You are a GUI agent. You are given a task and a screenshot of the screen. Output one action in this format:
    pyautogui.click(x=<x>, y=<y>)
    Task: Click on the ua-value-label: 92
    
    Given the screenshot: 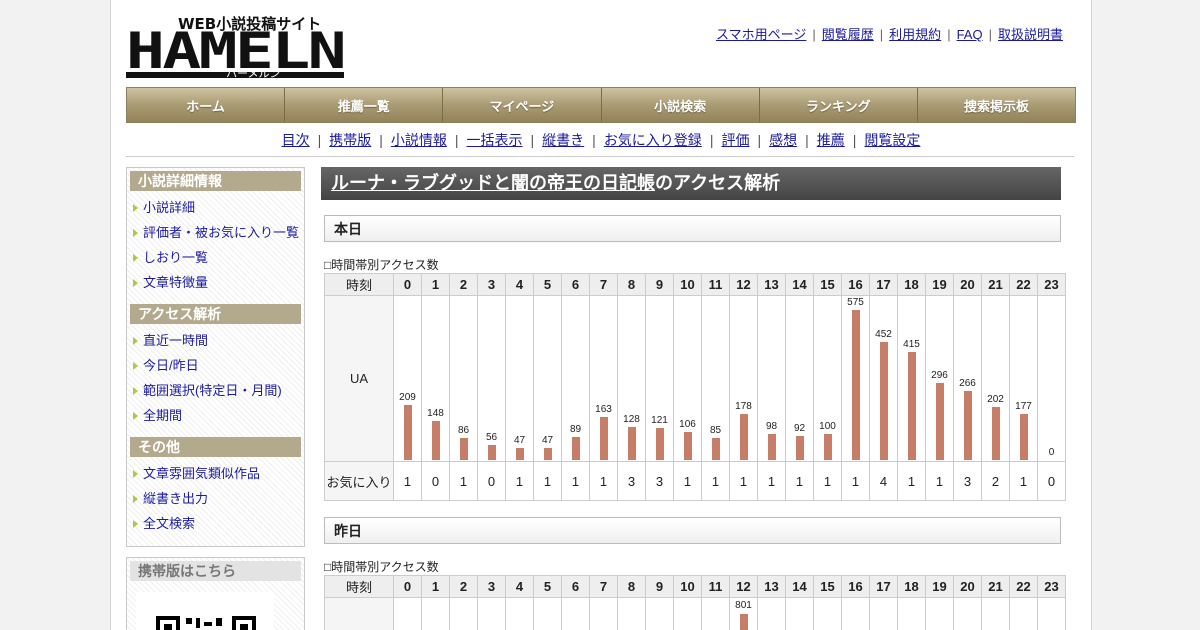 What is the action you would take?
    pyautogui.click(x=799, y=428)
    